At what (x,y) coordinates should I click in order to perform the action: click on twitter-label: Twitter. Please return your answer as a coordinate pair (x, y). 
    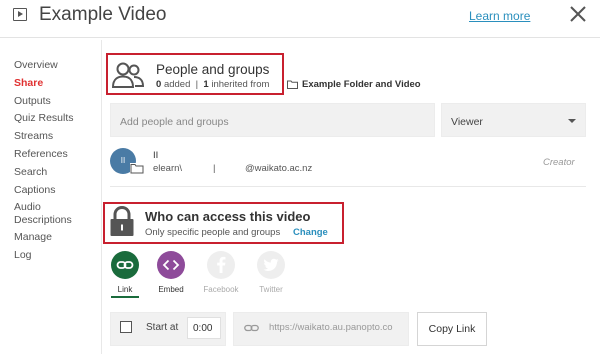
    Looking at the image, I should click on (271, 289).